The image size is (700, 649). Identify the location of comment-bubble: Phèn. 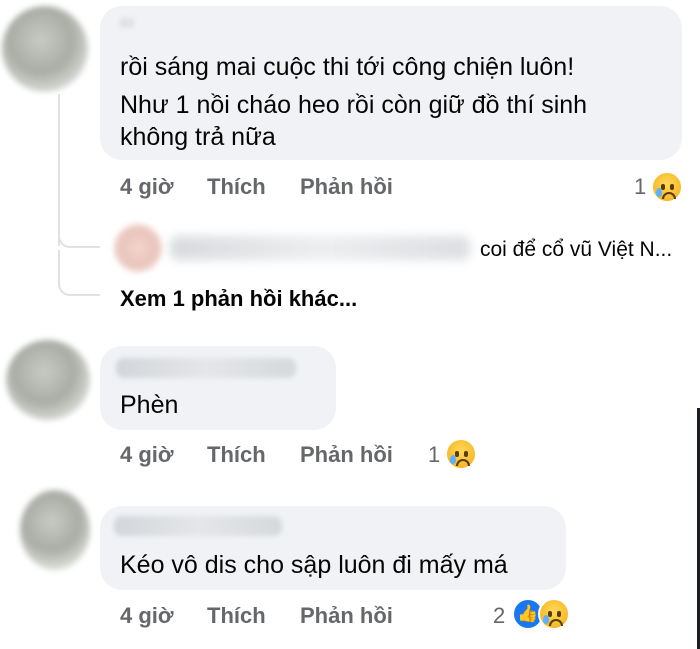
(218, 388).